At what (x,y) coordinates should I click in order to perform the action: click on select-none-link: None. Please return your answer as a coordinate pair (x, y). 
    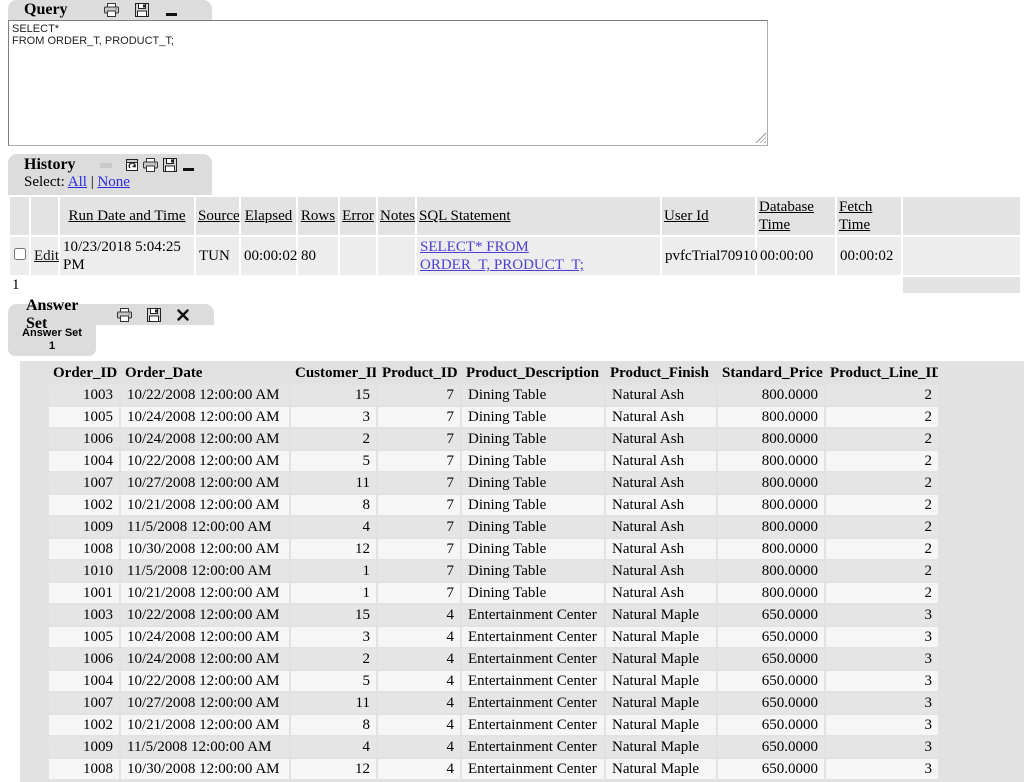
    Looking at the image, I should click on (113, 182).